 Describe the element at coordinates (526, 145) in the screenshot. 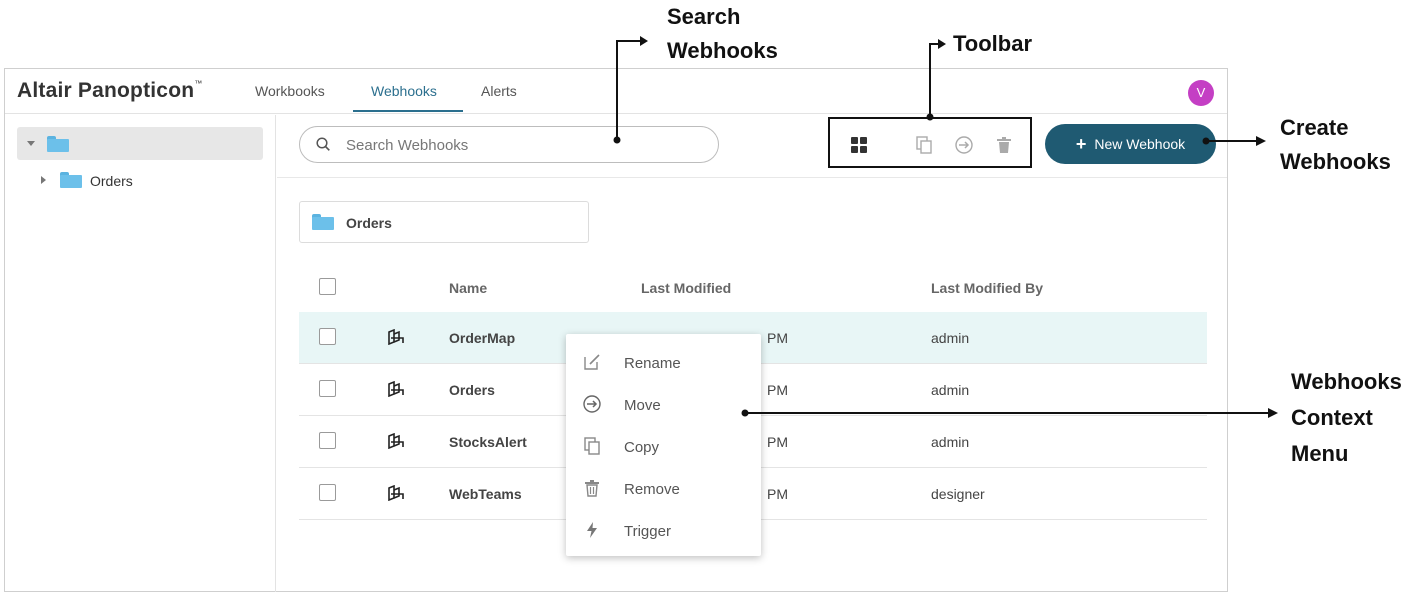

I see `search-input` at that location.